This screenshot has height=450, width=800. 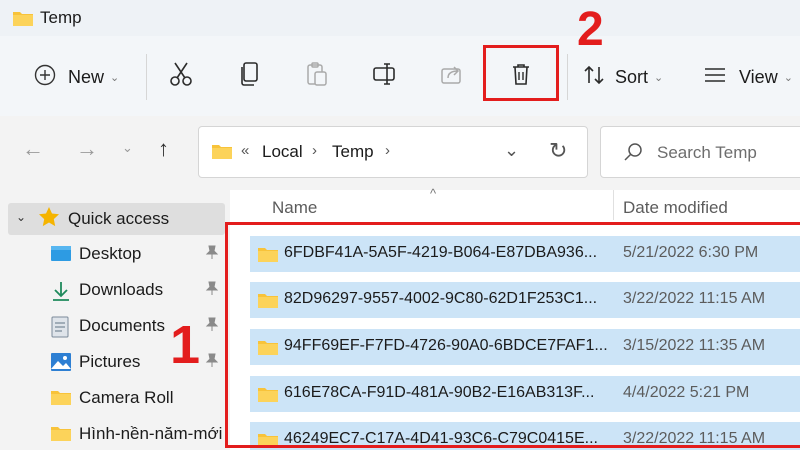 I want to click on view-button: View ⌄, so click(x=748, y=77).